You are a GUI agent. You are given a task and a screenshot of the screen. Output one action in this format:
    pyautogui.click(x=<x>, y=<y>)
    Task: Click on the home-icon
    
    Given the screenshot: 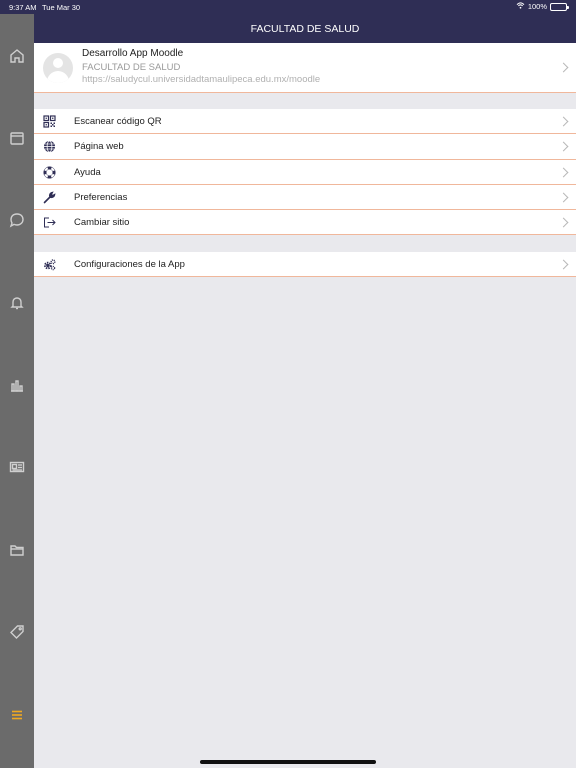 What is the action you would take?
    pyautogui.click(x=17, y=56)
    